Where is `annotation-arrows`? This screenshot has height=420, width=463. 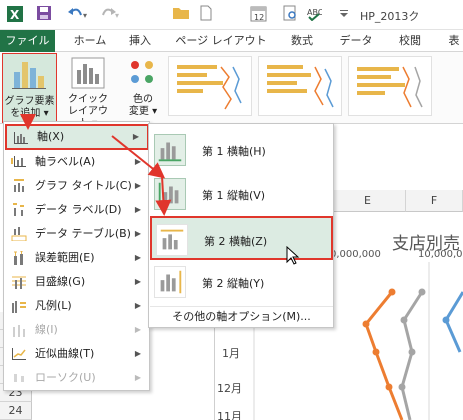
annotation-arrows is located at coordinates (96, 165).